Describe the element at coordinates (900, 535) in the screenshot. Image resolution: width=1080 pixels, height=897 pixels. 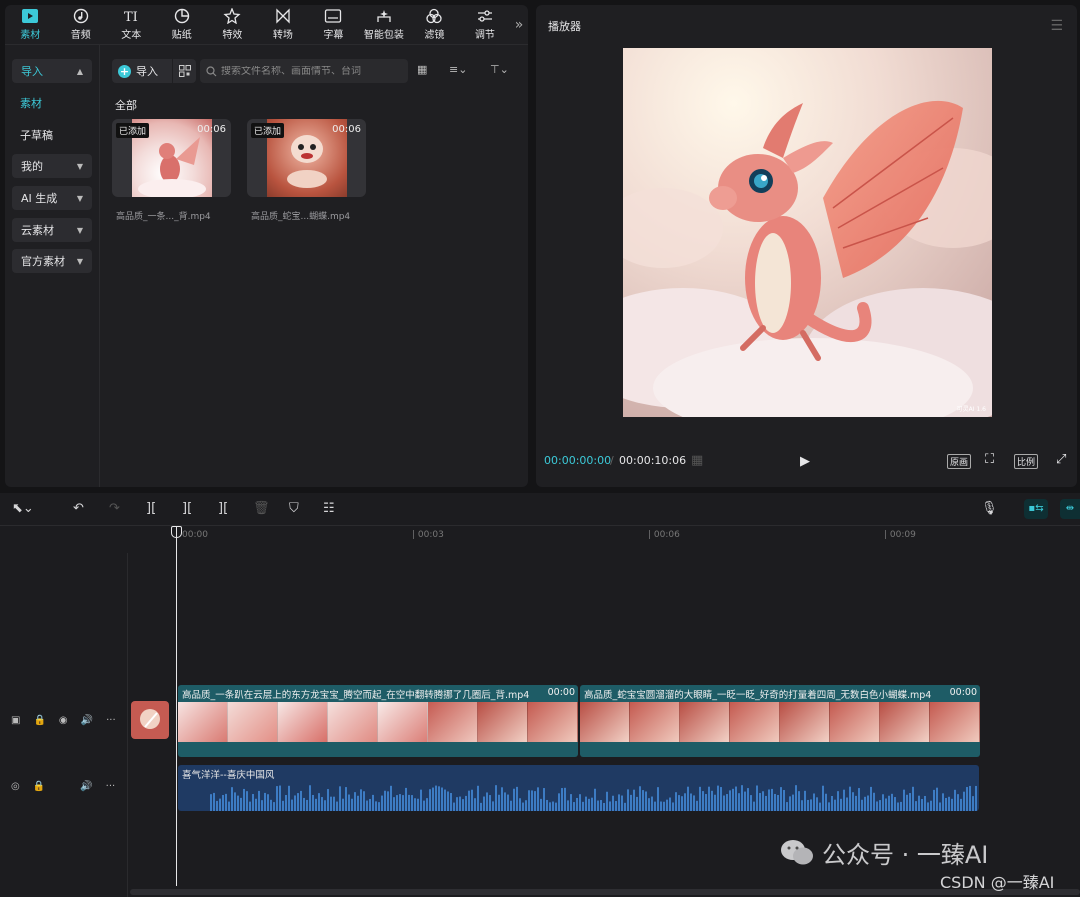
I see `ruler-tick: | 00:09` at that location.